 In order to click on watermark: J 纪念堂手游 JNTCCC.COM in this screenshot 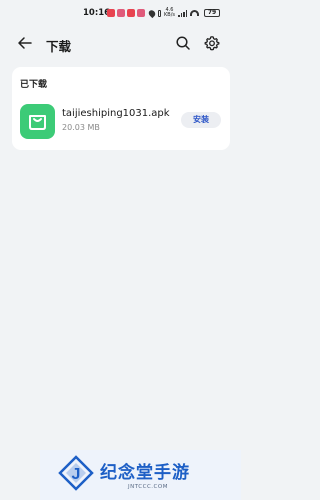, I will do `click(140, 475)`.